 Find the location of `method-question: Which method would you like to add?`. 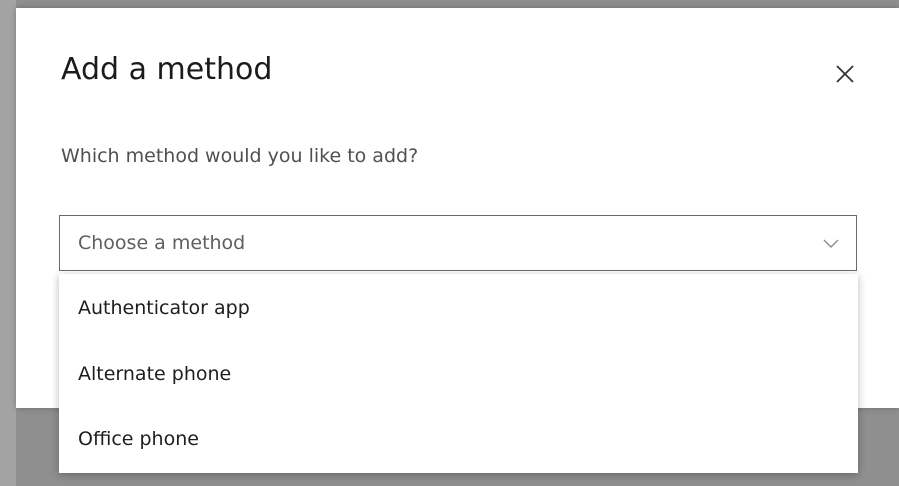

method-question: Which method would you like to add? is located at coordinates (240, 156).